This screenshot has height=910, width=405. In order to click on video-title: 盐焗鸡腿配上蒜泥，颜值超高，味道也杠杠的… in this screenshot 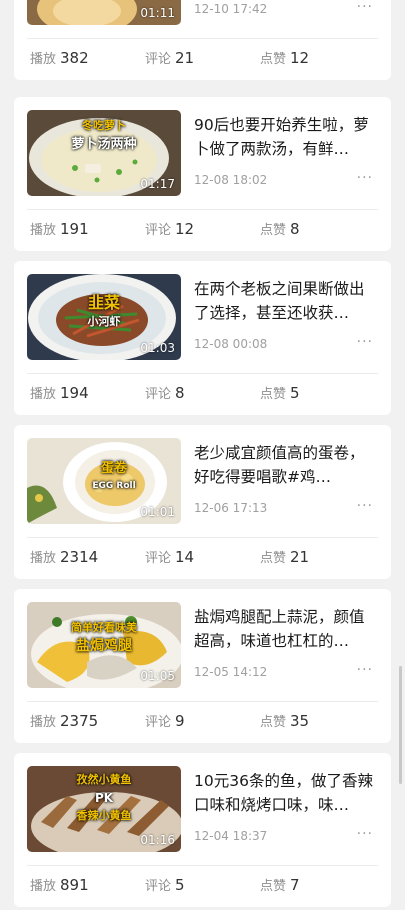, I will do `click(286, 629)`.